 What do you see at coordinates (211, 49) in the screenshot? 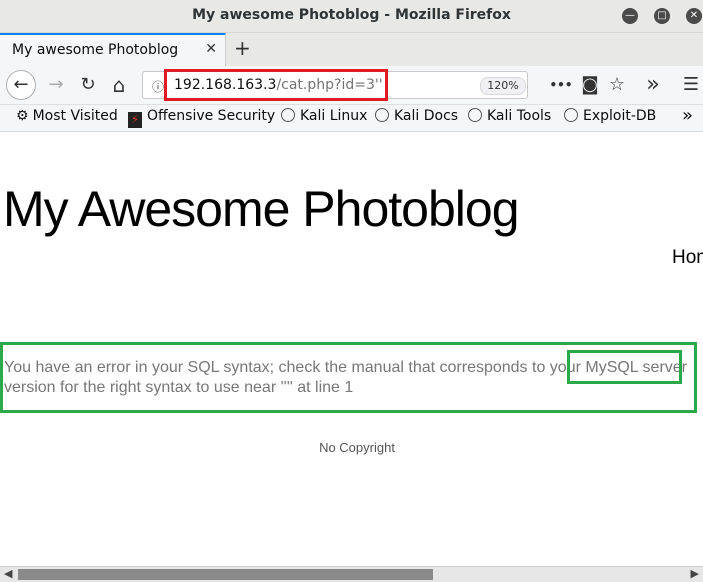
I see `tab-close-icon: ✕` at bounding box center [211, 49].